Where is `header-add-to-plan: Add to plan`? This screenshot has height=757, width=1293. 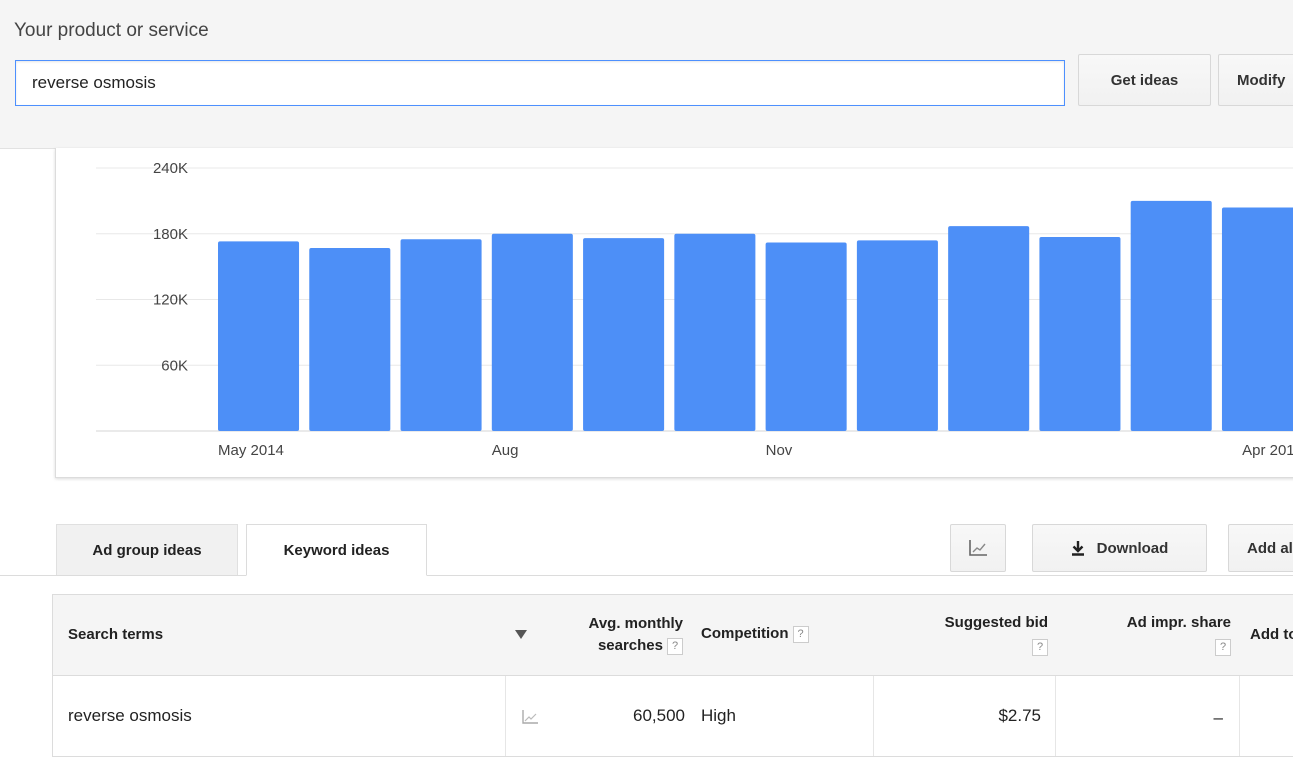 header-add-to-plan: Add to plan is located at coordinates (1271, 634).